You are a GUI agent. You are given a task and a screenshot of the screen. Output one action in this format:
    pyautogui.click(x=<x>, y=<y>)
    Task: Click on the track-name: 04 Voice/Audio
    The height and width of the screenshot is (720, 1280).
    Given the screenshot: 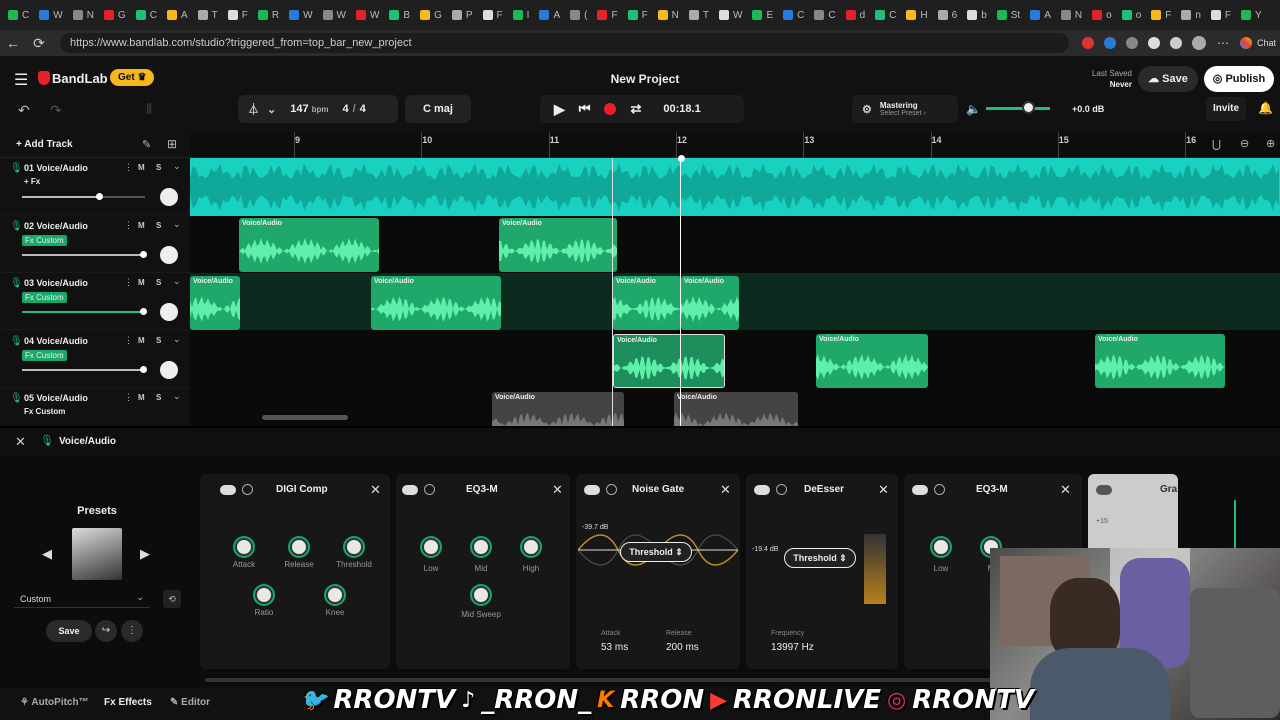 What is the action you would take?
    pyautogui.click(x=56, y=341)
    